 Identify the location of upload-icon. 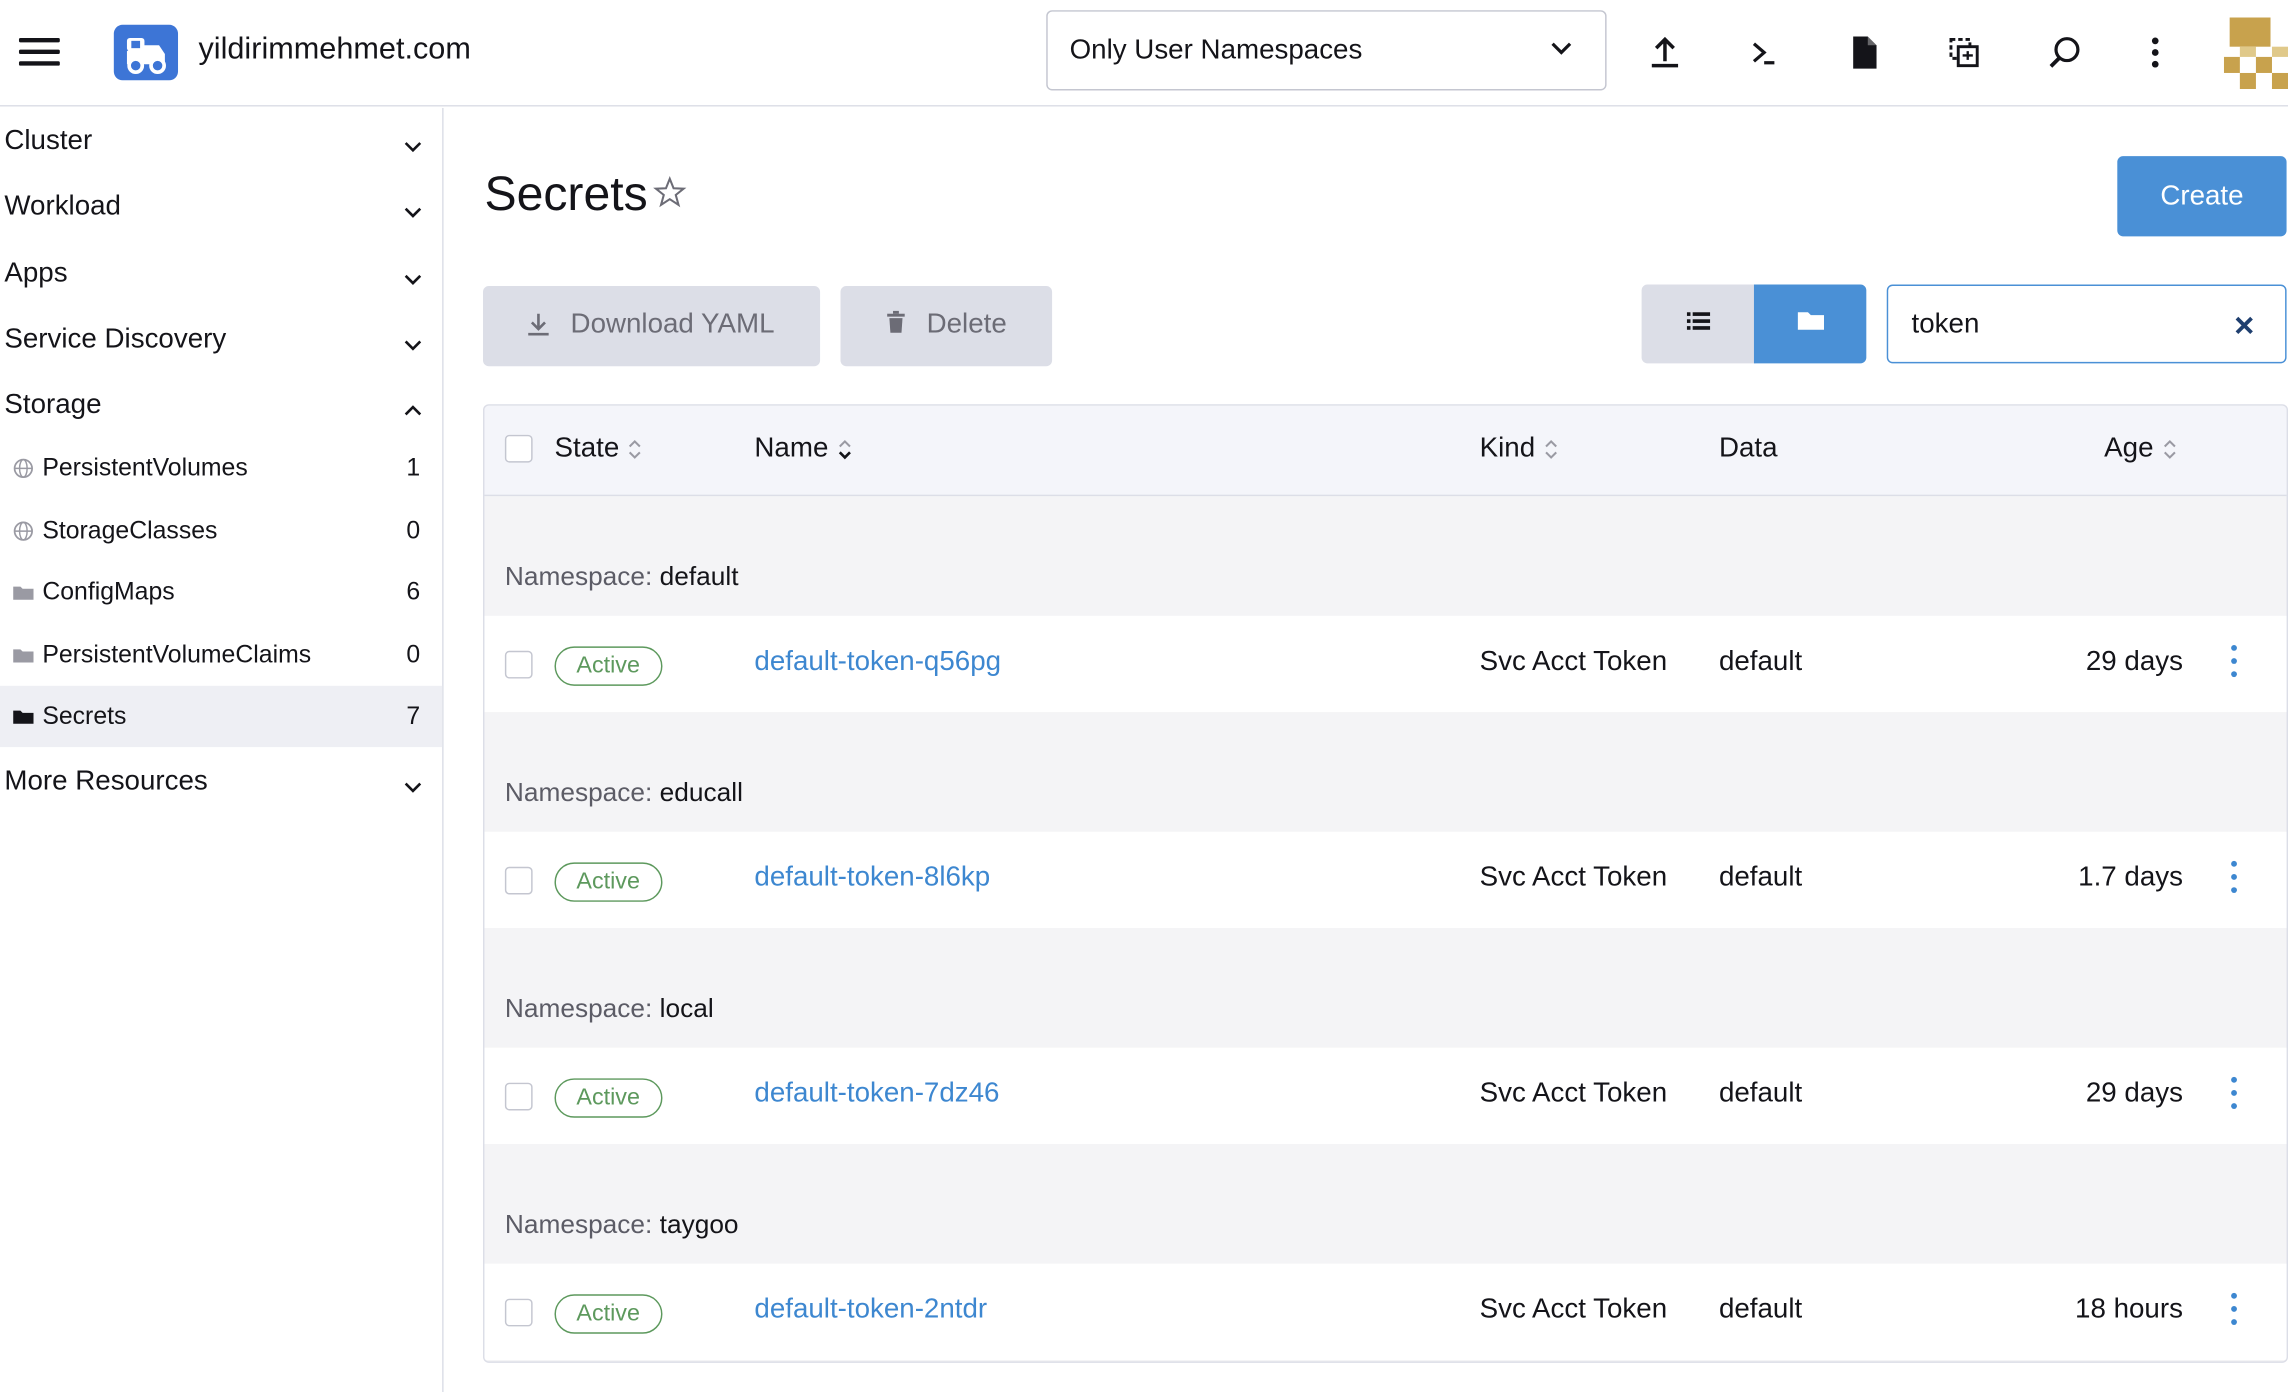
(1665, 53).